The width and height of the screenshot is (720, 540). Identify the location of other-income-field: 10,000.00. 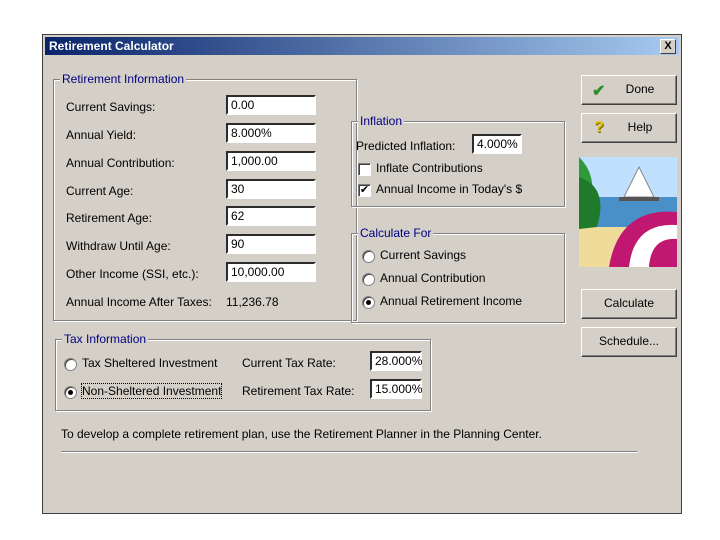
(271, 272).